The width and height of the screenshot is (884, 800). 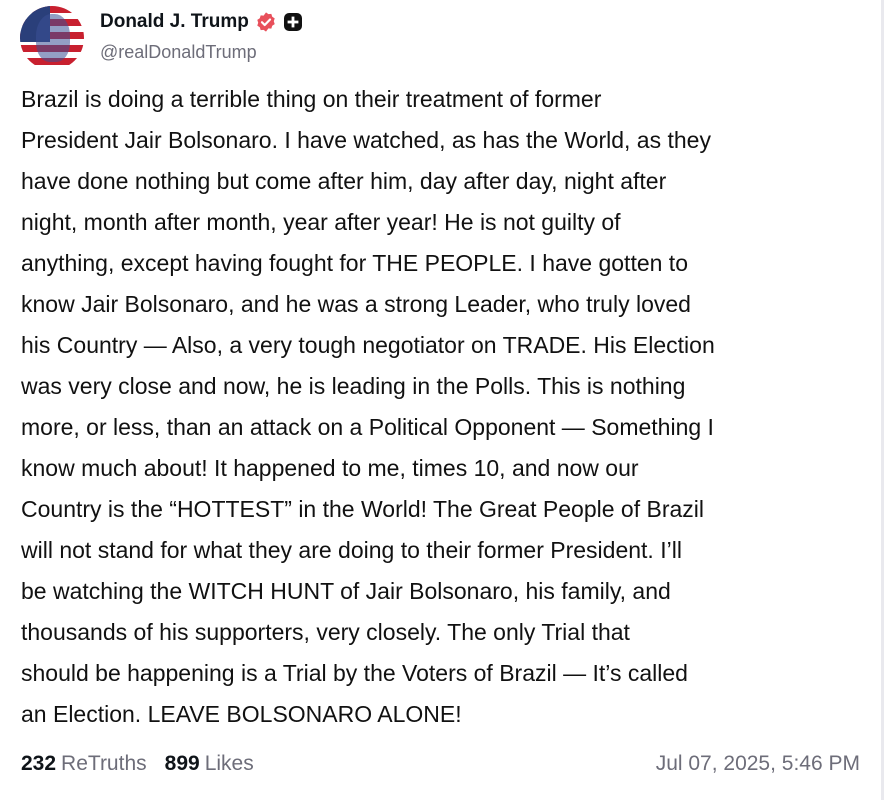 I want to click on likes-stat: 899 Likes, so click(x=209, y=764).